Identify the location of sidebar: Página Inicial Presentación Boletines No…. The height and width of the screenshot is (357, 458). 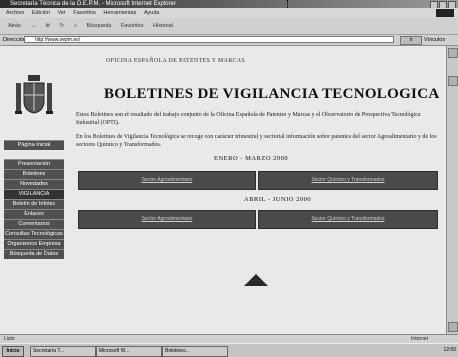
(34, 190).